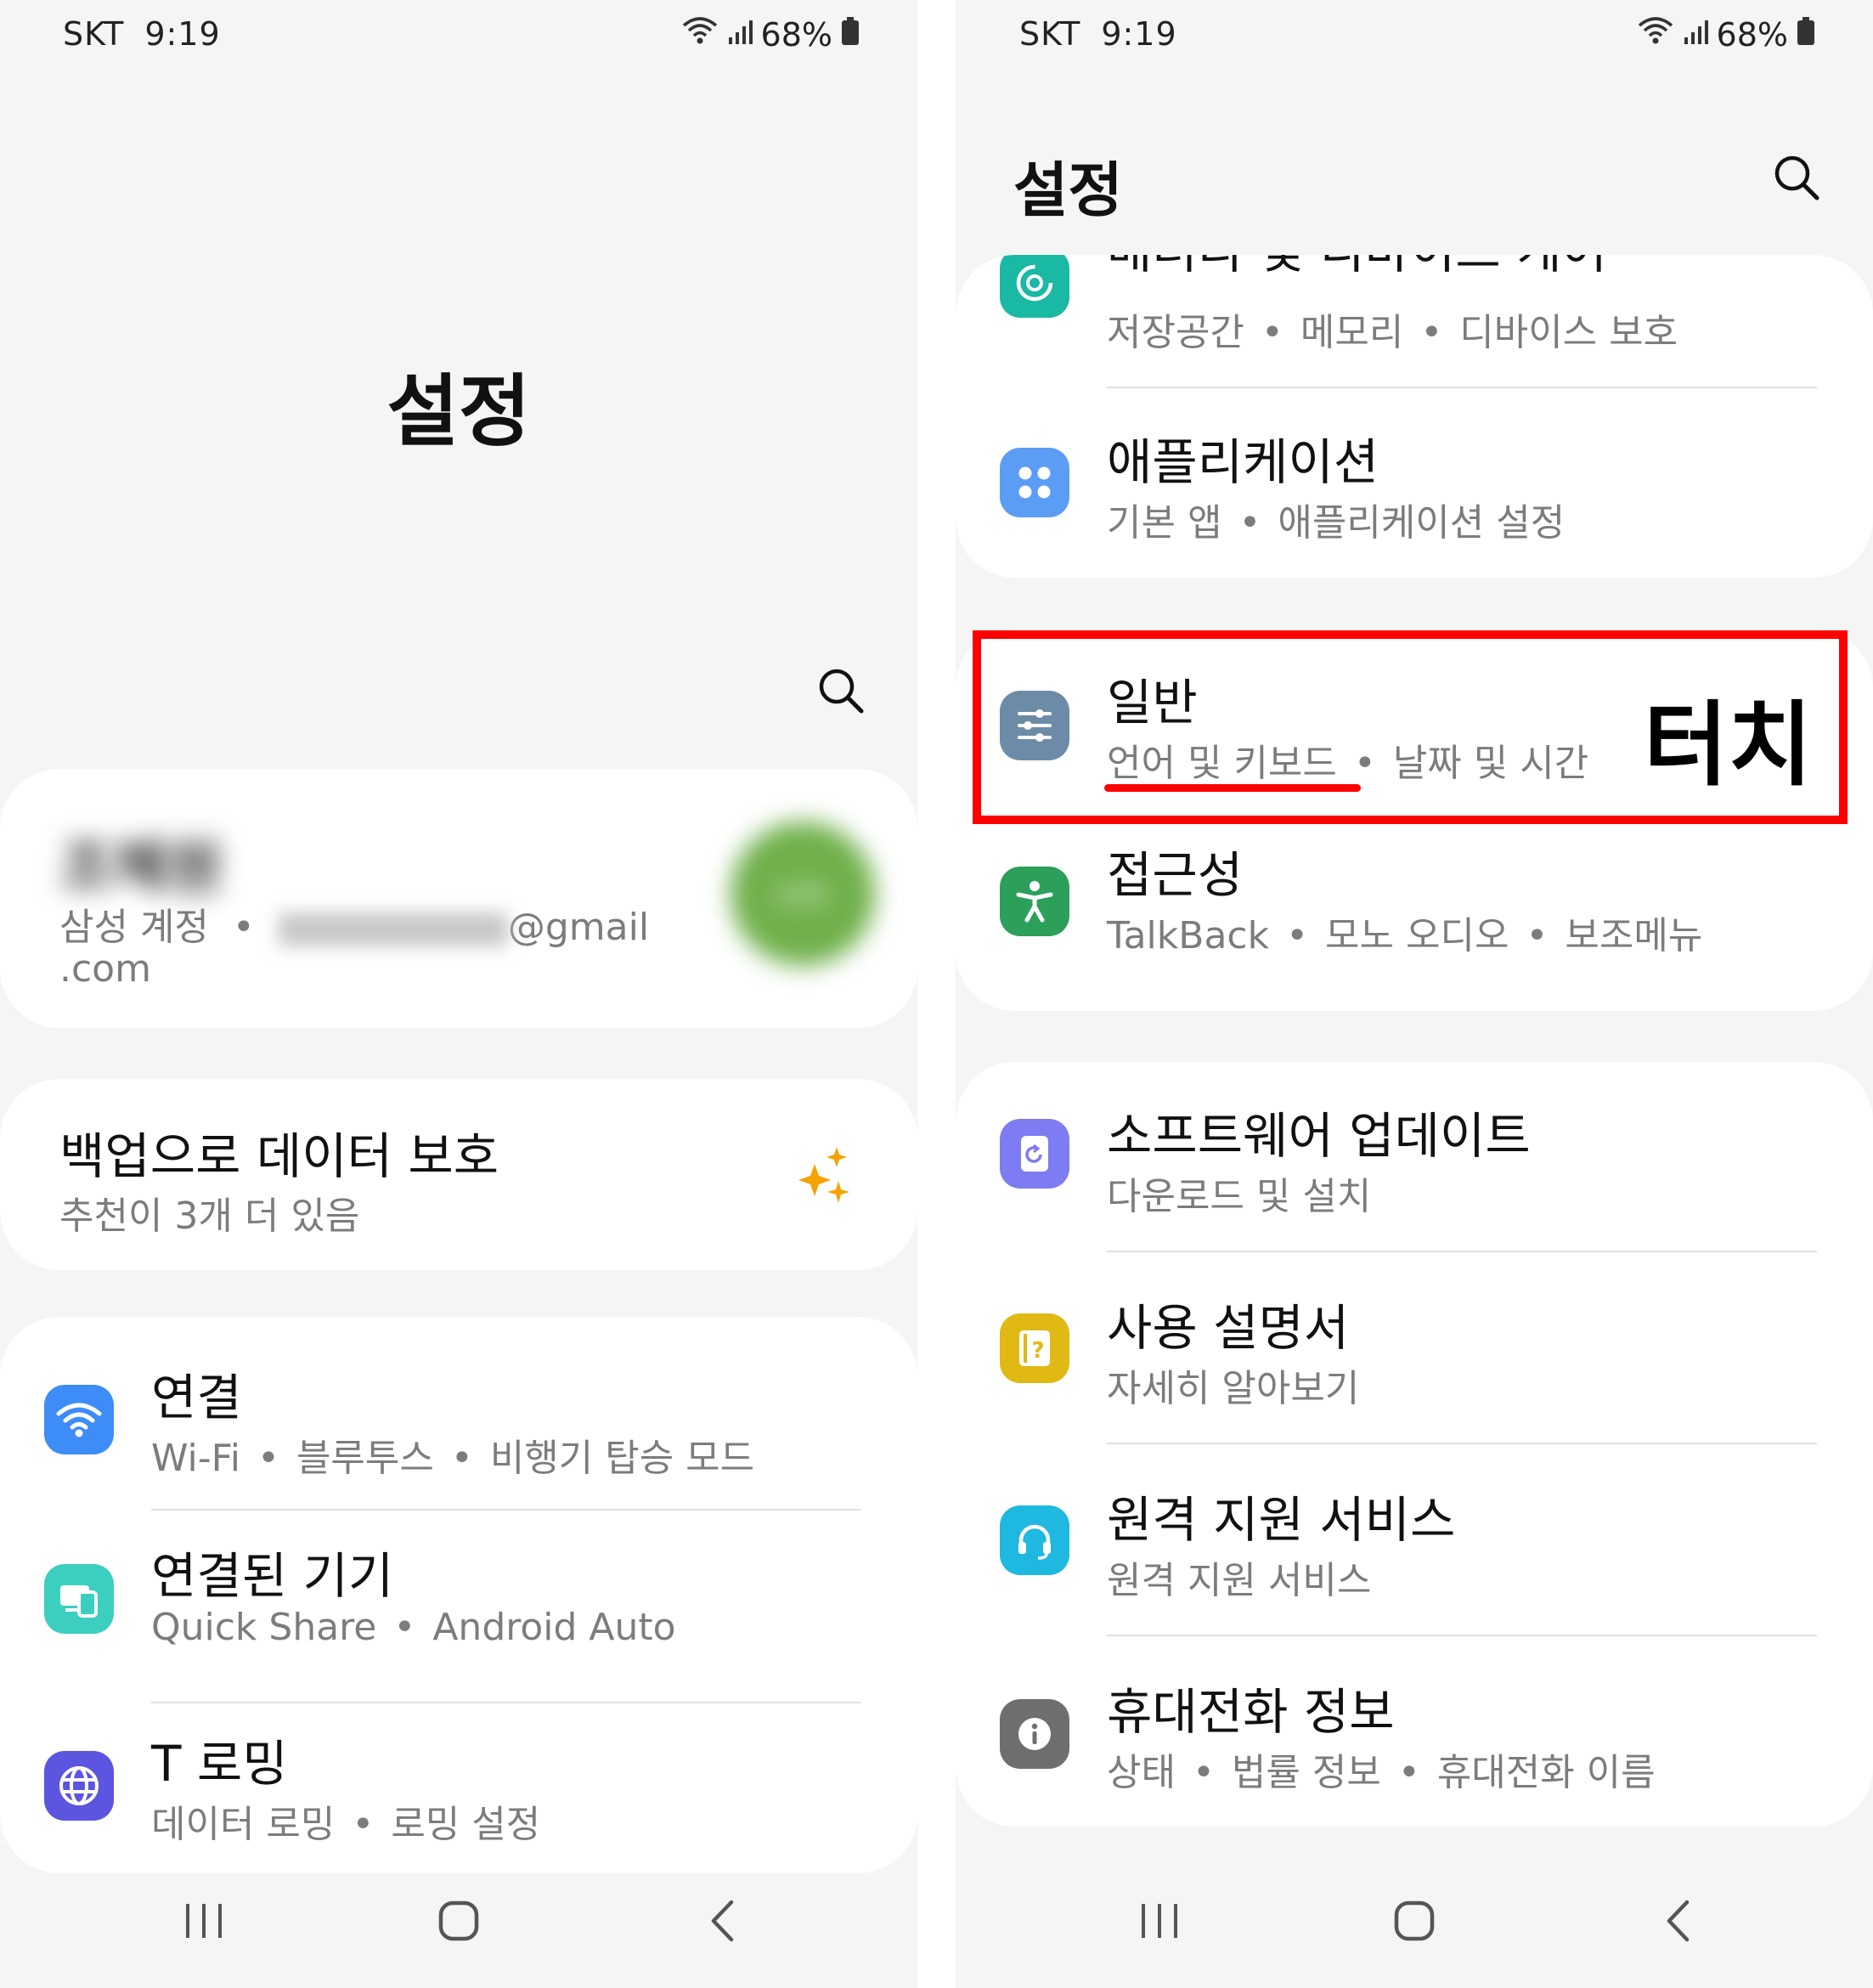 The width and height of the screenshot is (1873, 1988). What do you see at coordinates (554, 1627) in the screenshot?
I see `item-sub-android-auto: Android Auto` at bounding box center [554, 1627].